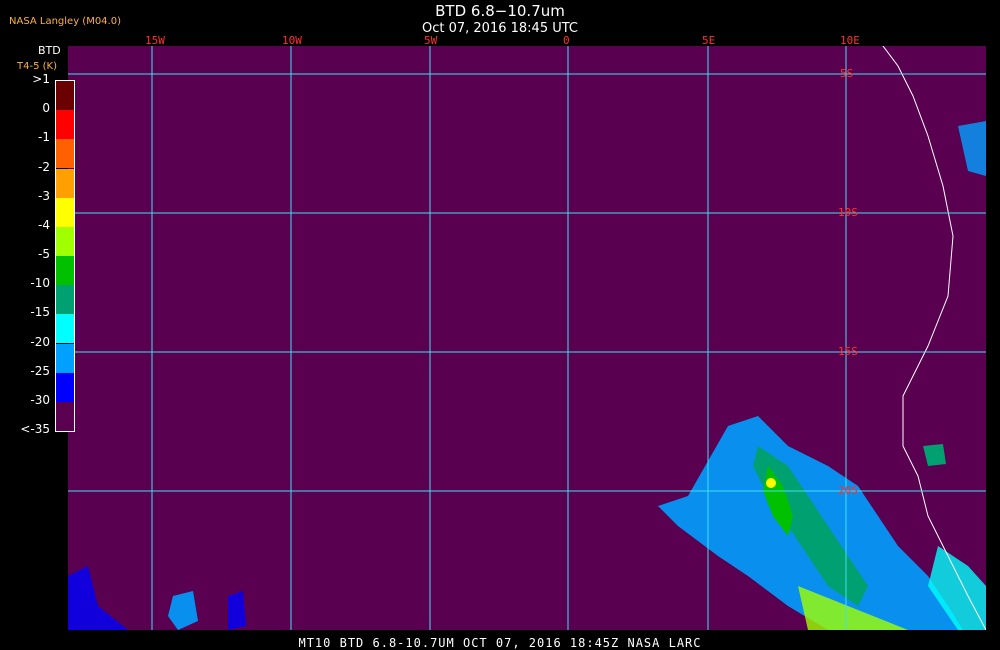  Describe the element at coordinates (41, 79) in the screenshot. I see `legend-label: >1` at that location.